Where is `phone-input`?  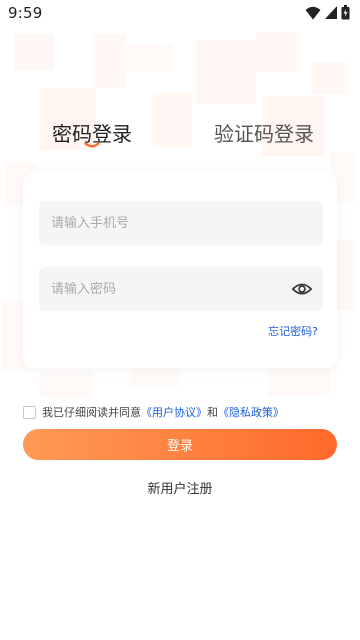
phone-input is located at coordinates (181, 223).